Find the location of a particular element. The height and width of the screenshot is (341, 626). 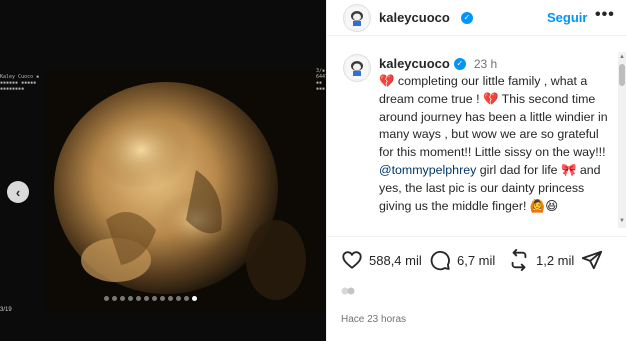

scan-overlay-left-text: Kaley Cuoco ▪ ▪▪▪▪▪▪ ▪▪▪▪▪ ▪▪▪▪▪▪▪▪ is located at coordinates (20, 83).